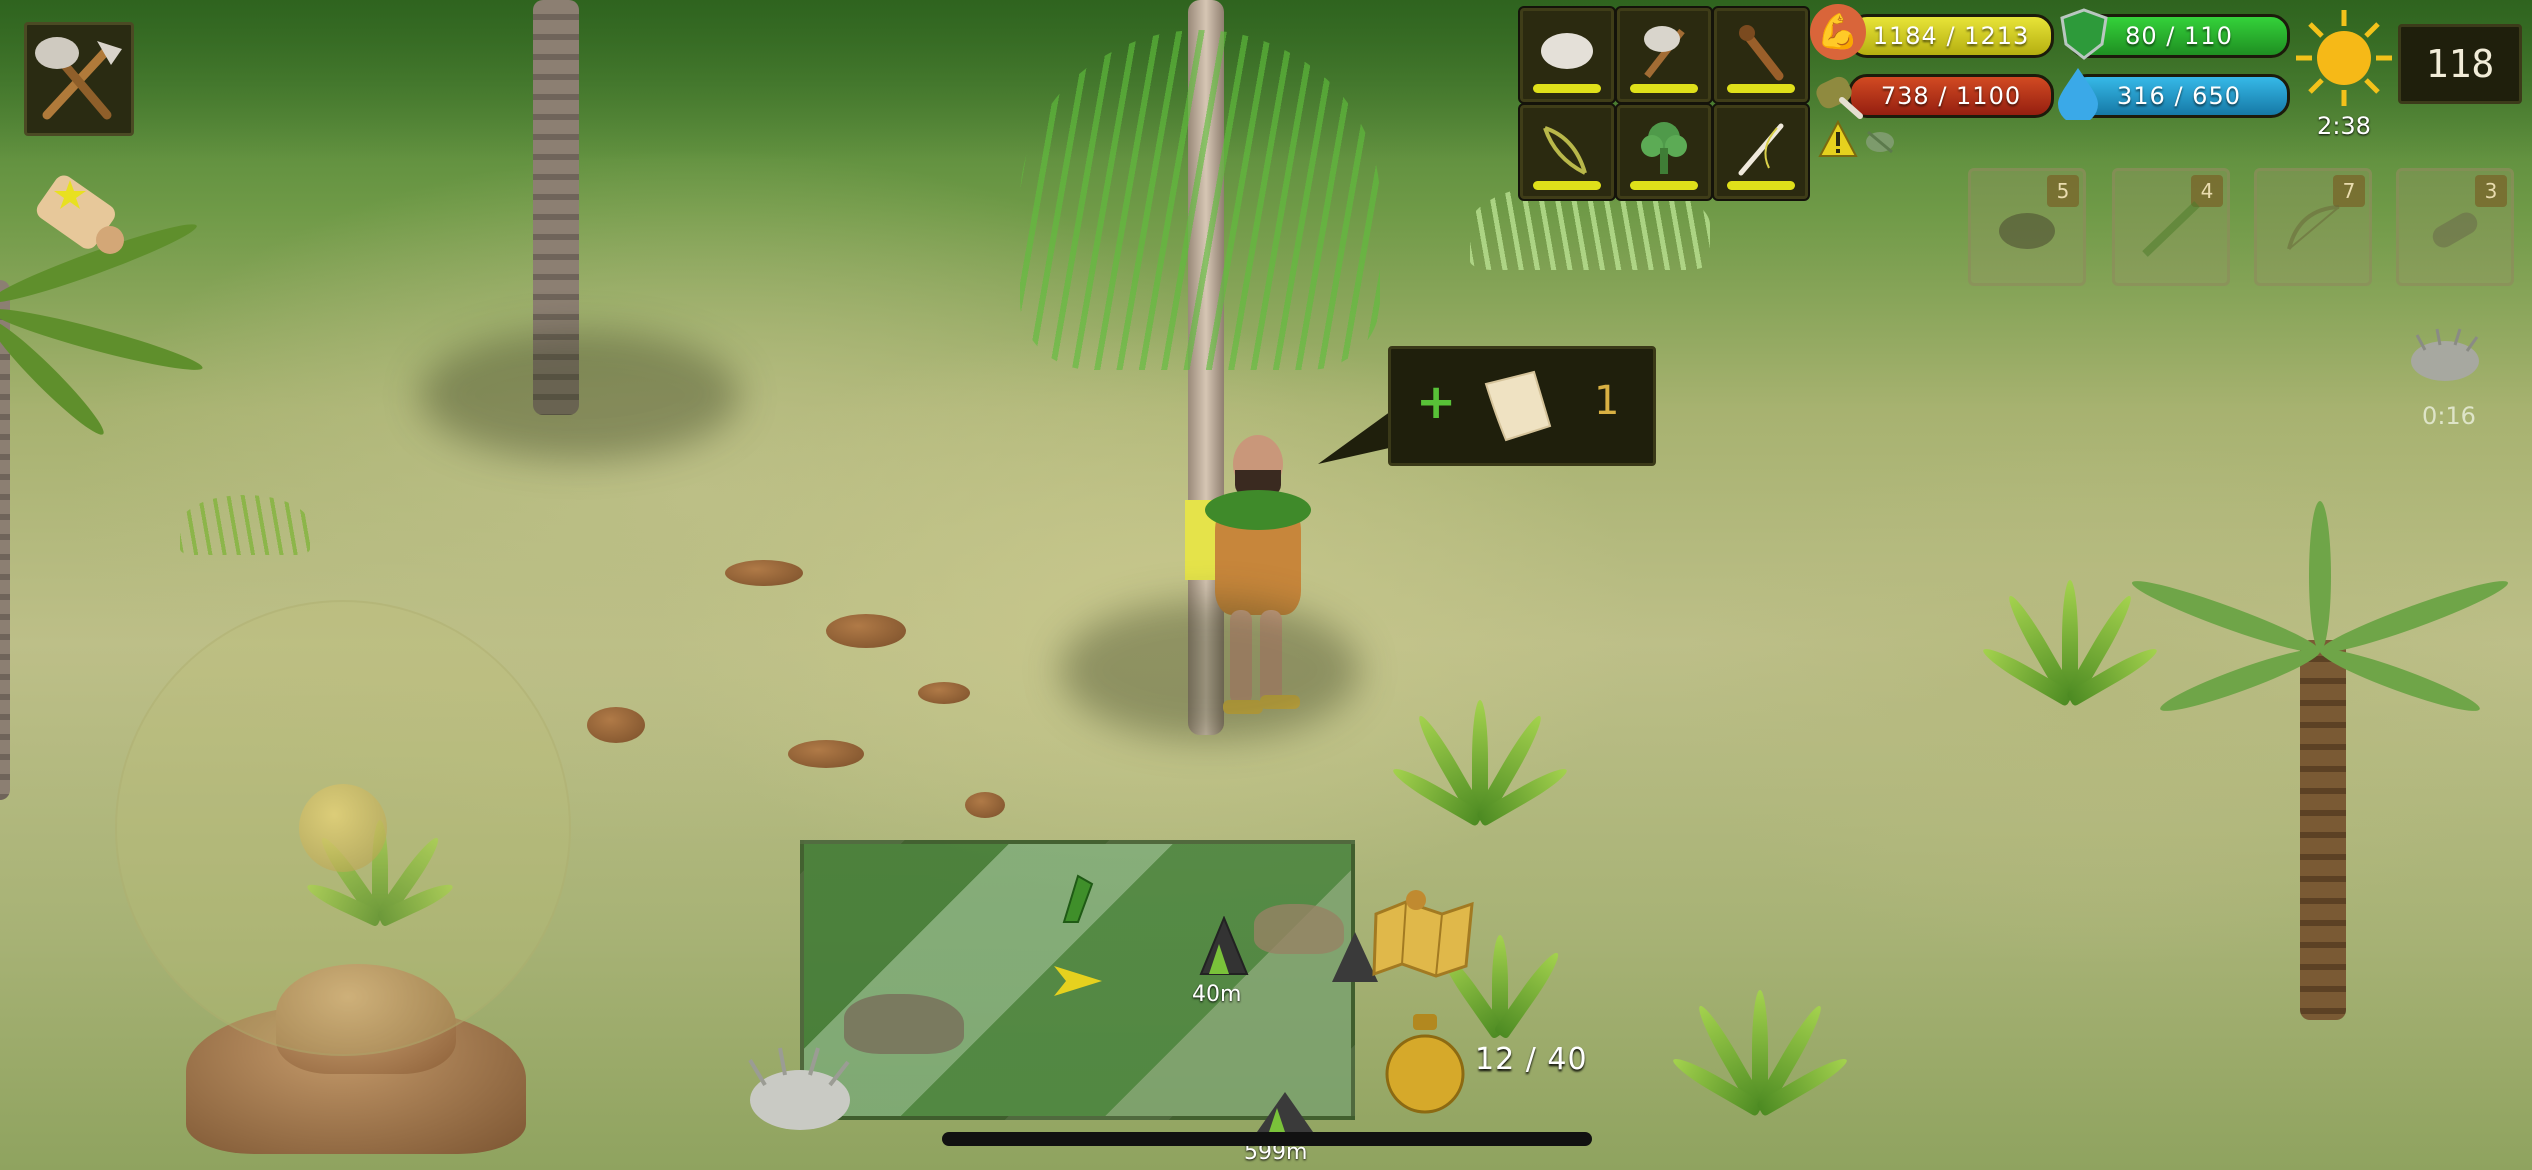  Describe the element at coordinates (580, 395) in the screenshot. I see `tree-shadow` at that location.